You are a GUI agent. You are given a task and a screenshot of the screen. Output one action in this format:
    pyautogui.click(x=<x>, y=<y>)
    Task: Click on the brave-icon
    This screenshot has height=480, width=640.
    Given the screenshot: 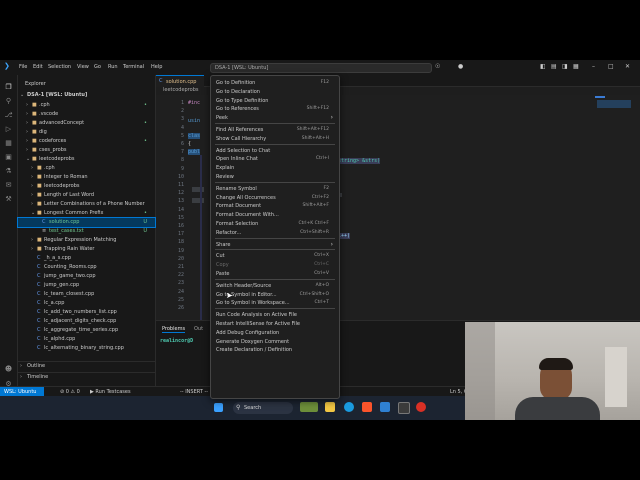 What is the action you would take?
    pyautogui.click(x=367, y=407)
    